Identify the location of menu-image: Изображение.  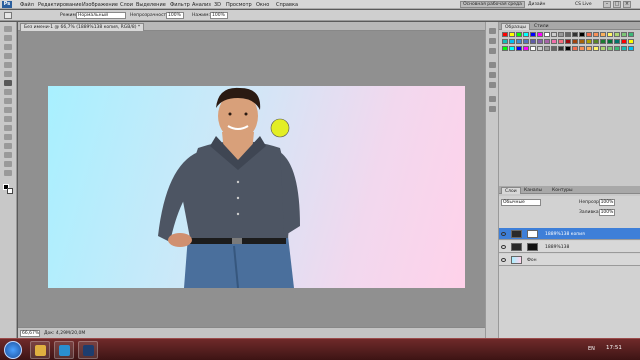
(100, 5).